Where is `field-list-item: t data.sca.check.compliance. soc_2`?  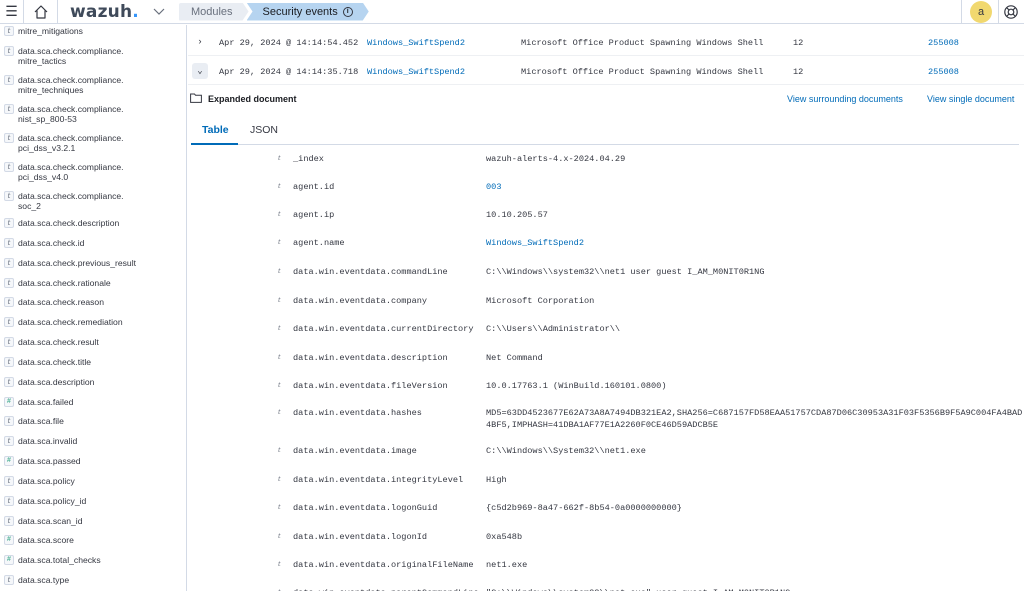 field-list-item: t data.sca.check.compliance. soc_2 is located at coordinates (64, 201).